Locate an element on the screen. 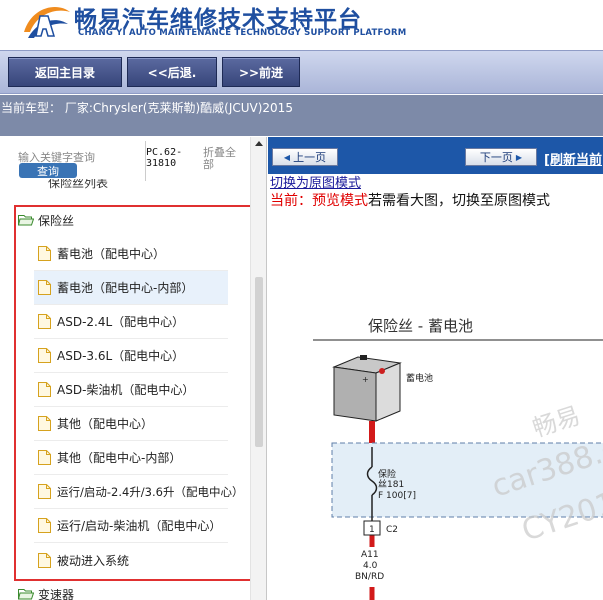  search-button: 查询 is located at coordinates (48, 170).